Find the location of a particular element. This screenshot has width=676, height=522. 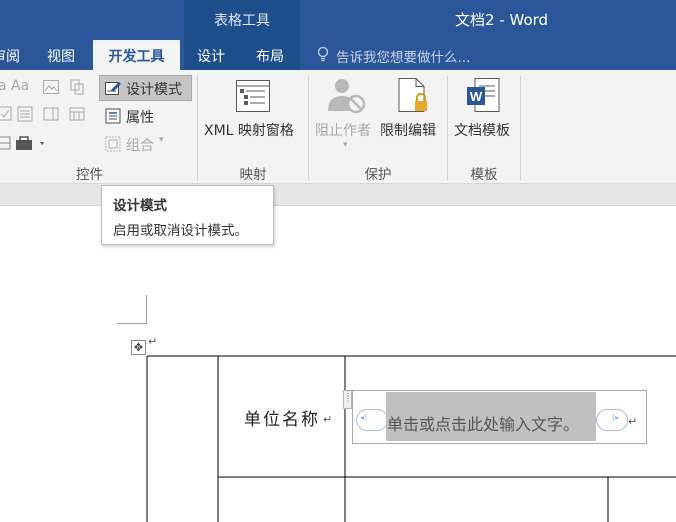

tab-review: 审阅 is located at coordinates (10, 56).